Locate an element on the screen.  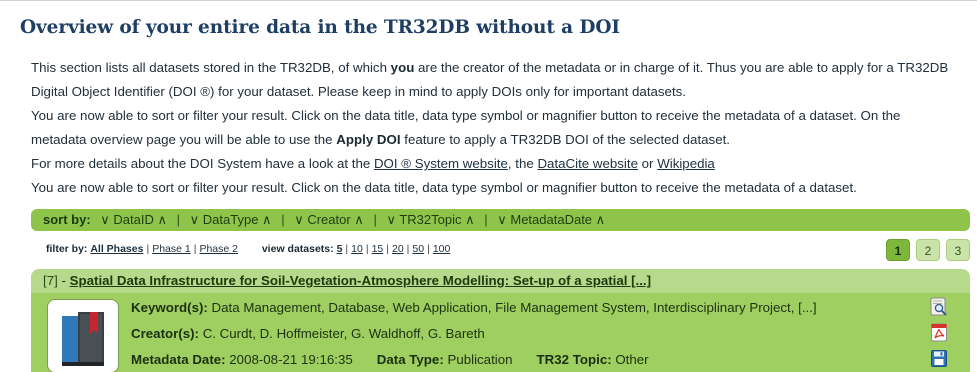
pdf-icon is located at coordinates (939, 332).